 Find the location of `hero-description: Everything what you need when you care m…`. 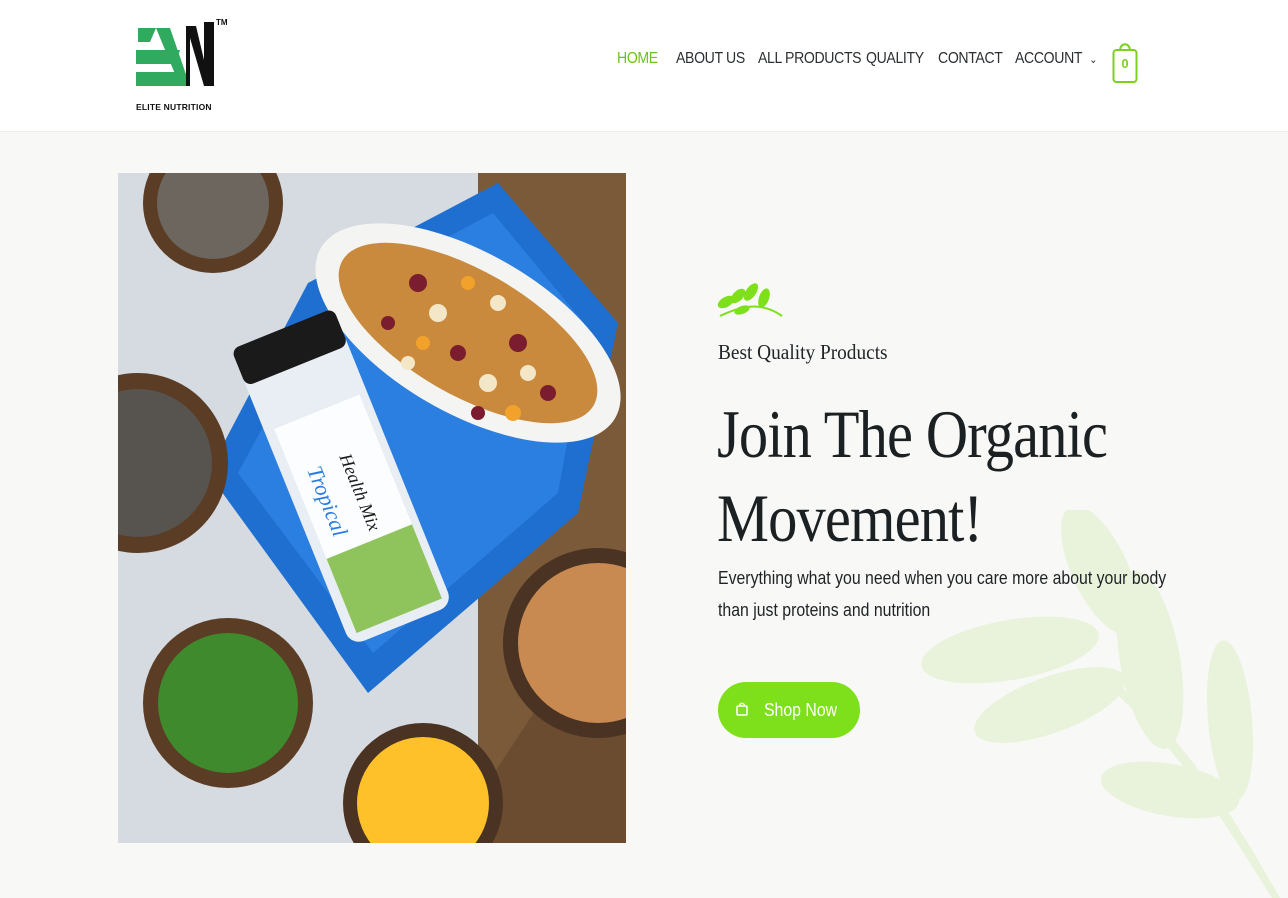

hero-description: Everything what you need when you care m… is located at coordinates (942, 594).